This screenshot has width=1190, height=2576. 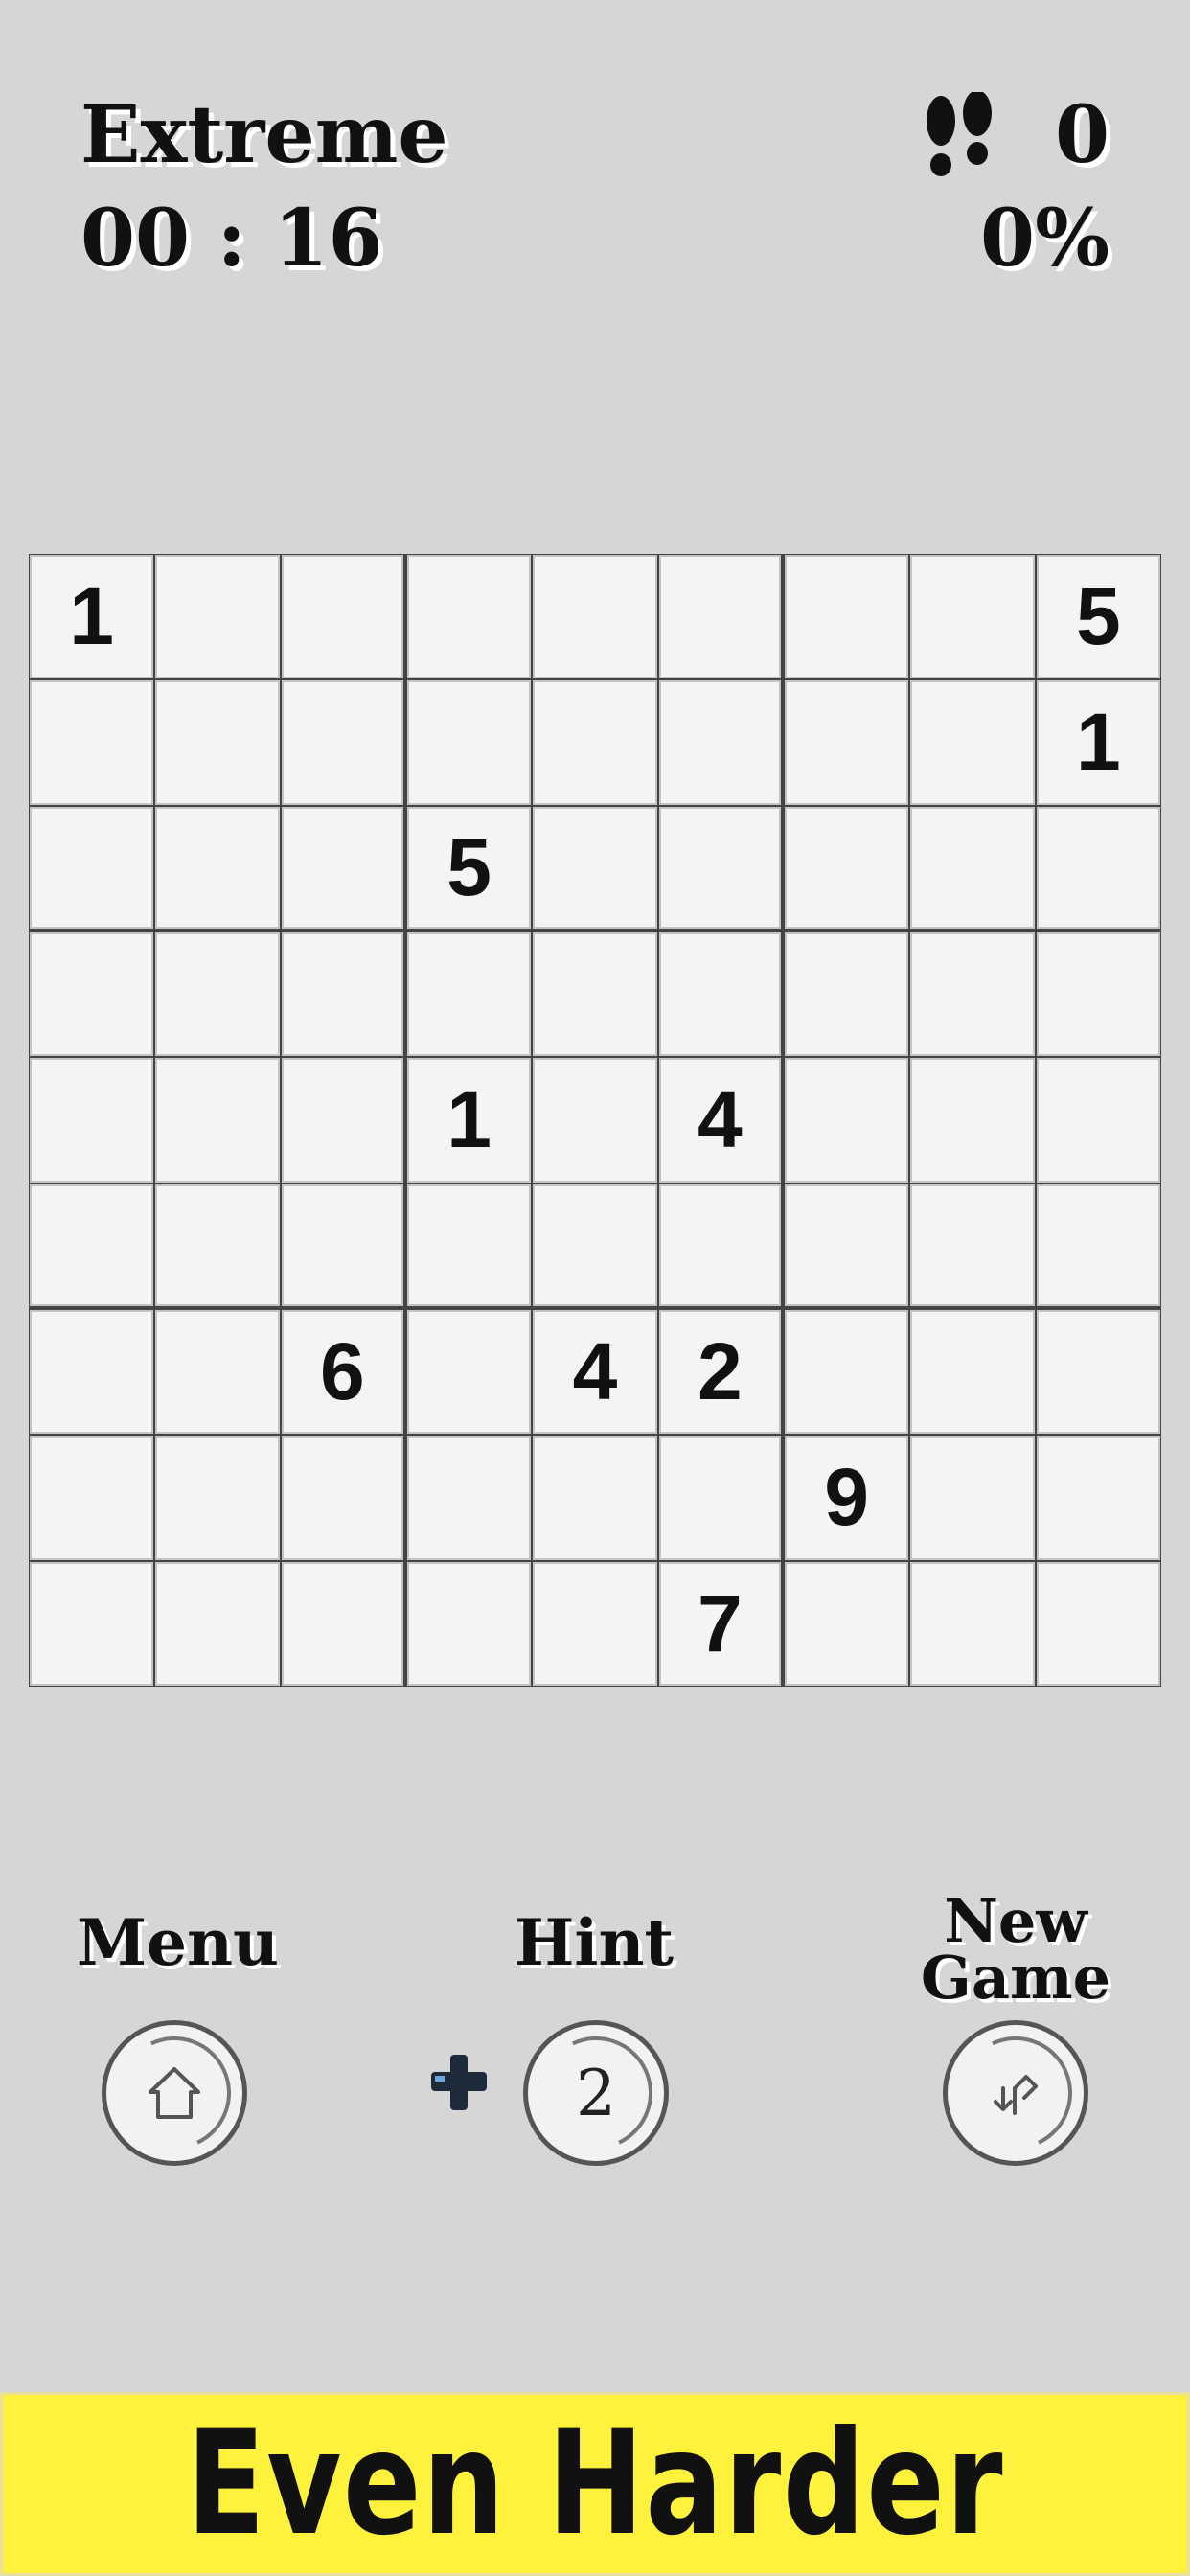 I want to click on difficulty-label: Extreme, so click(x=264, y=135).